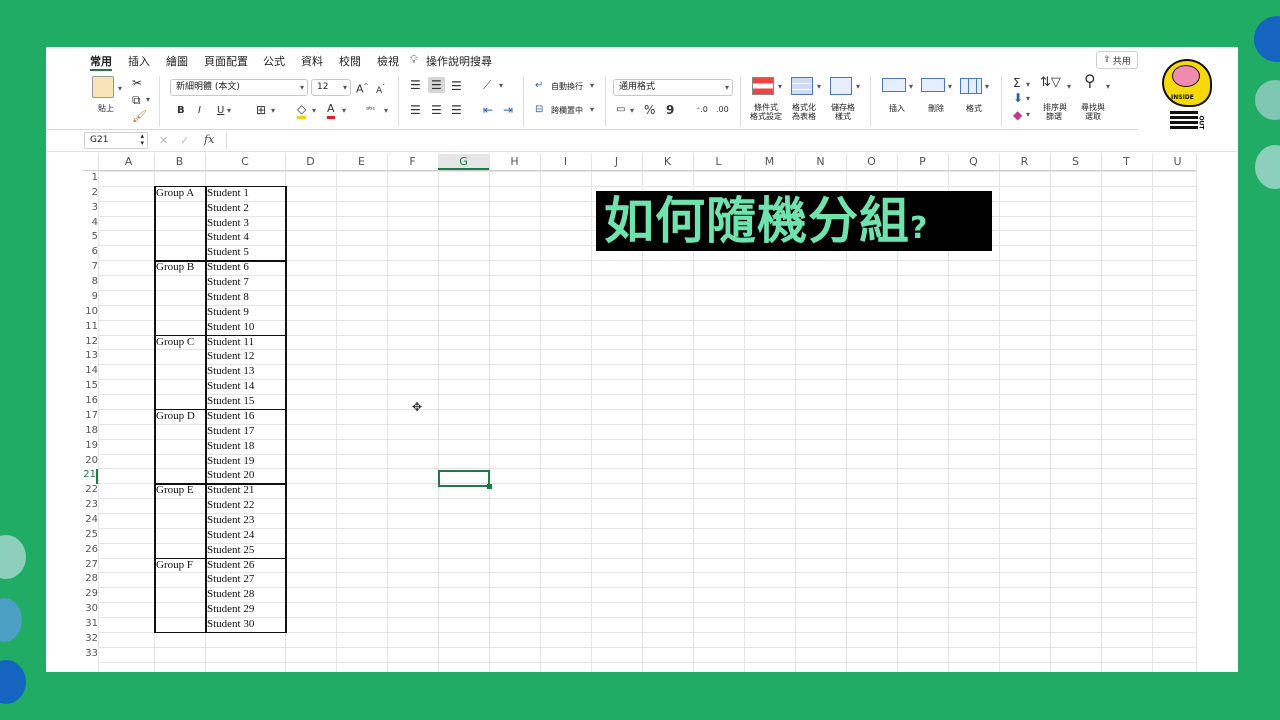 The image size is (1280, 720). What do you see at coordinates (620, 110) in the screenshot?
I see `accounting-format-icon: ▭` at bounding box center [620, 110].